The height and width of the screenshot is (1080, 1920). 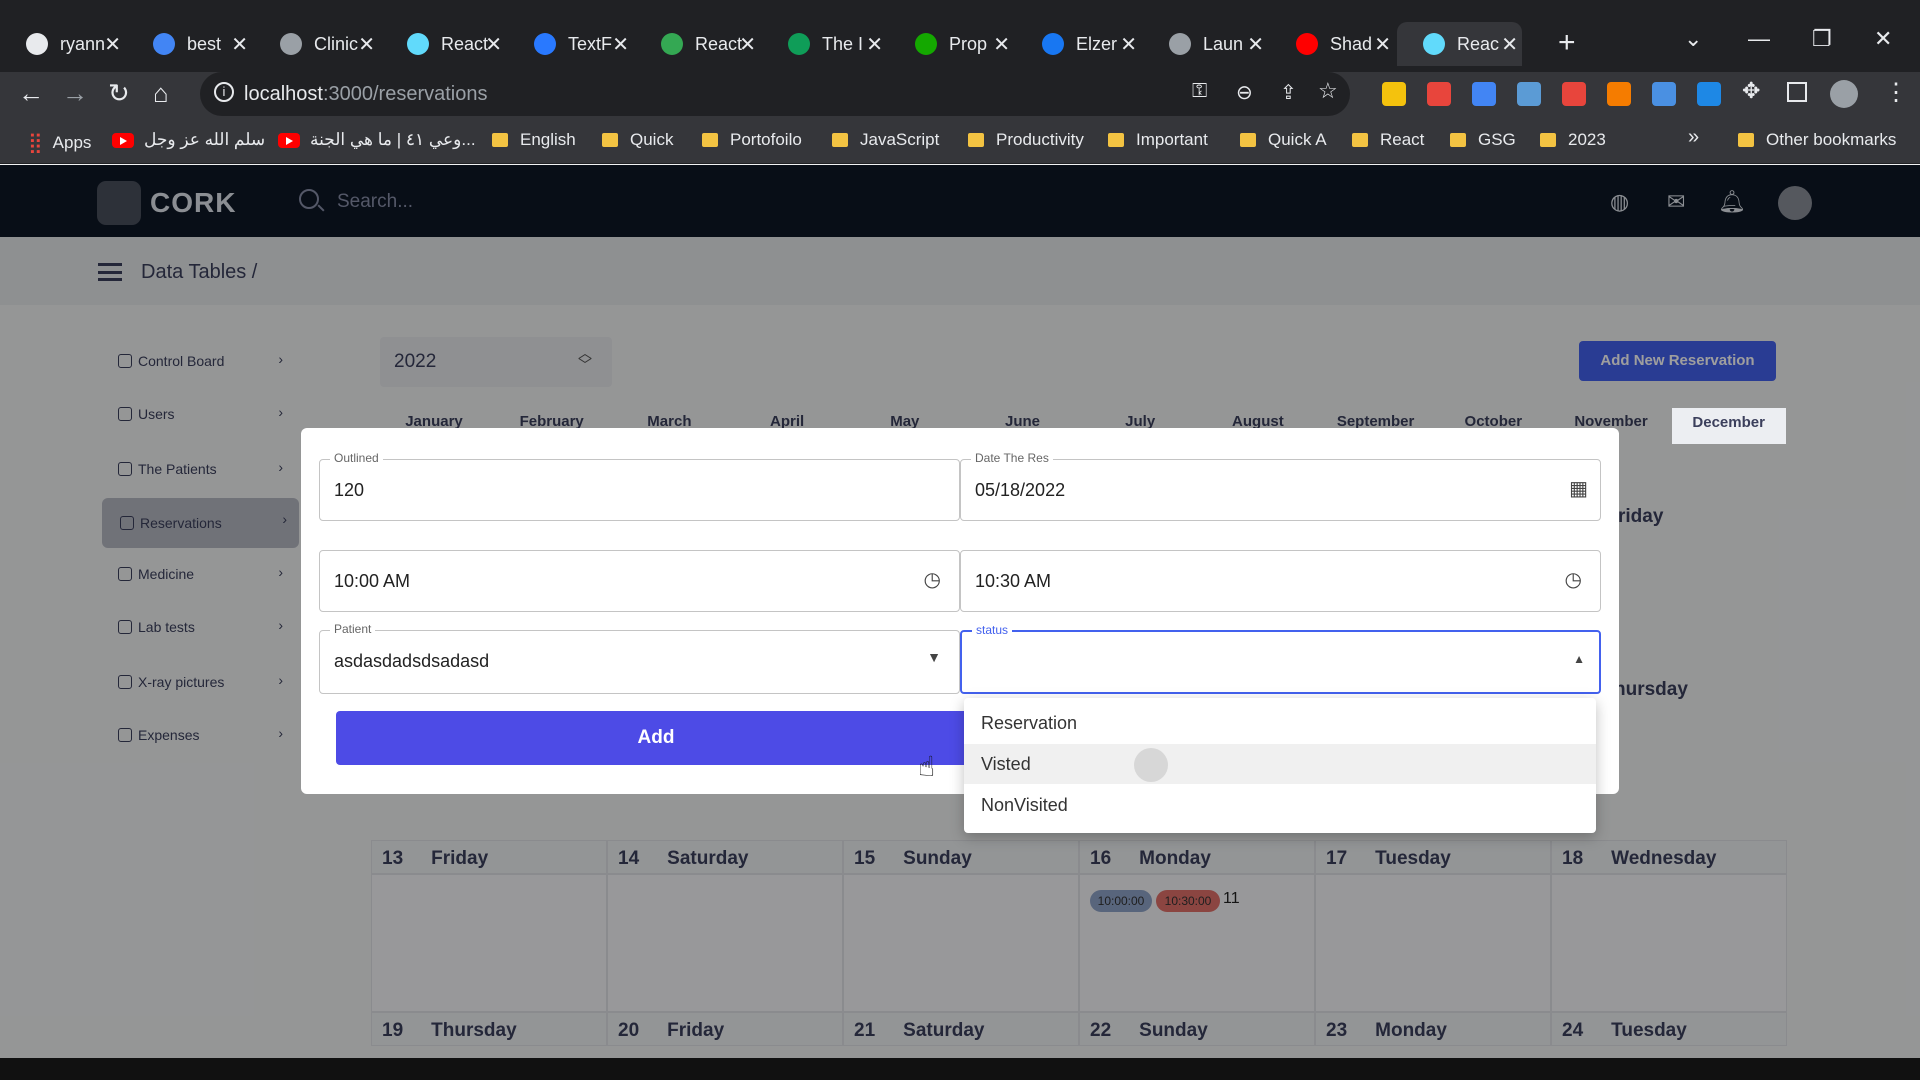 What do you see at coordinates (1732, 202) in the screenshot?
I see `bell-icon: 🔔︎` at bounding box center [1732, 202].